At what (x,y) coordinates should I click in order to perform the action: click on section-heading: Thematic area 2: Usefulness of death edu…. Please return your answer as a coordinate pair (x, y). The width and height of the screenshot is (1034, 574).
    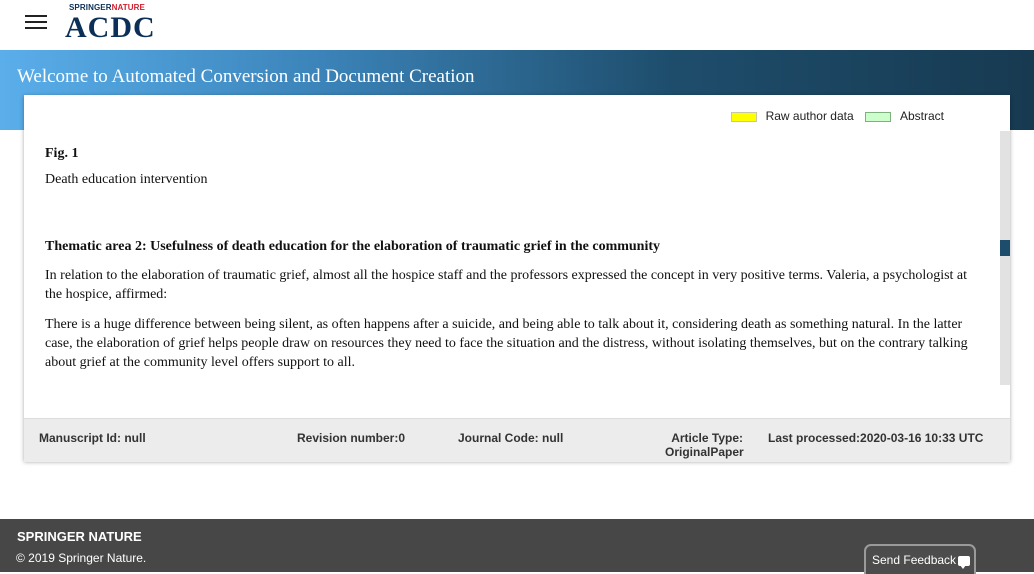
    Looking at the image, I should click on (353, 246).